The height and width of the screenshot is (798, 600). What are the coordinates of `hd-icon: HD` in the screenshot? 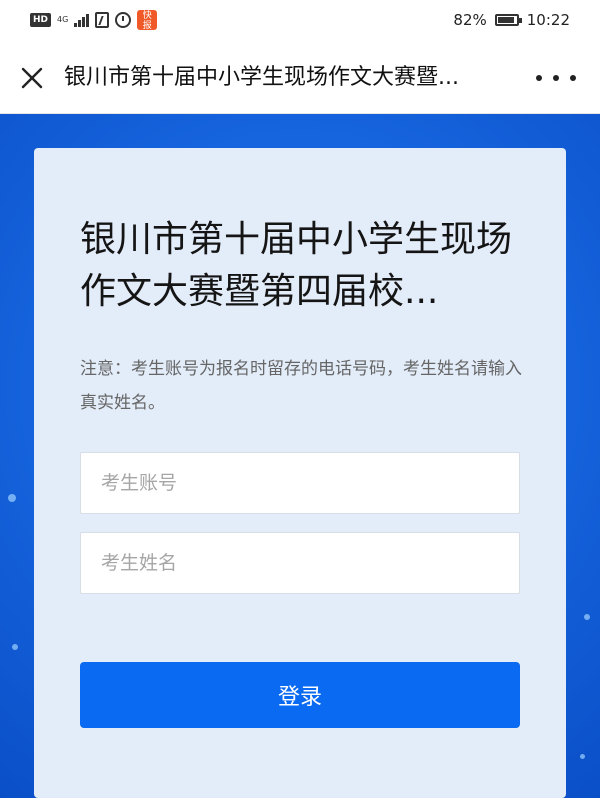 It's located at (41, 20).